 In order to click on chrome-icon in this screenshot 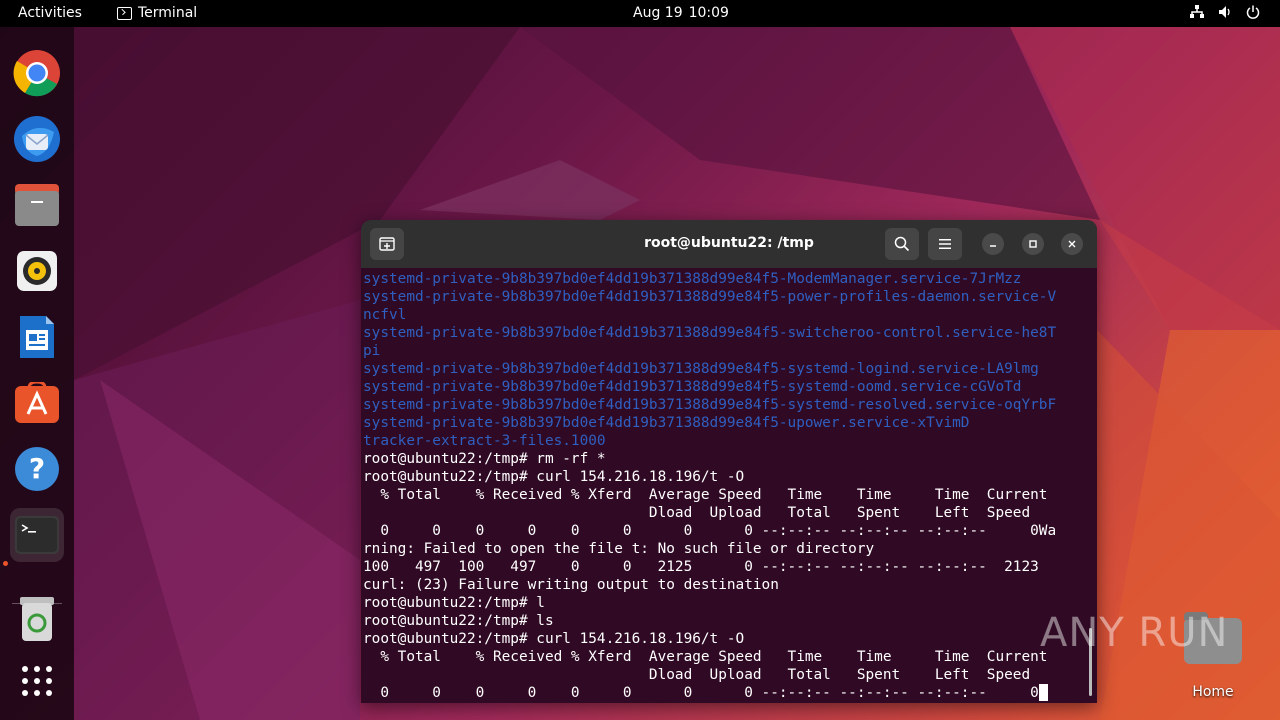, I will do `click(36, 73)`.